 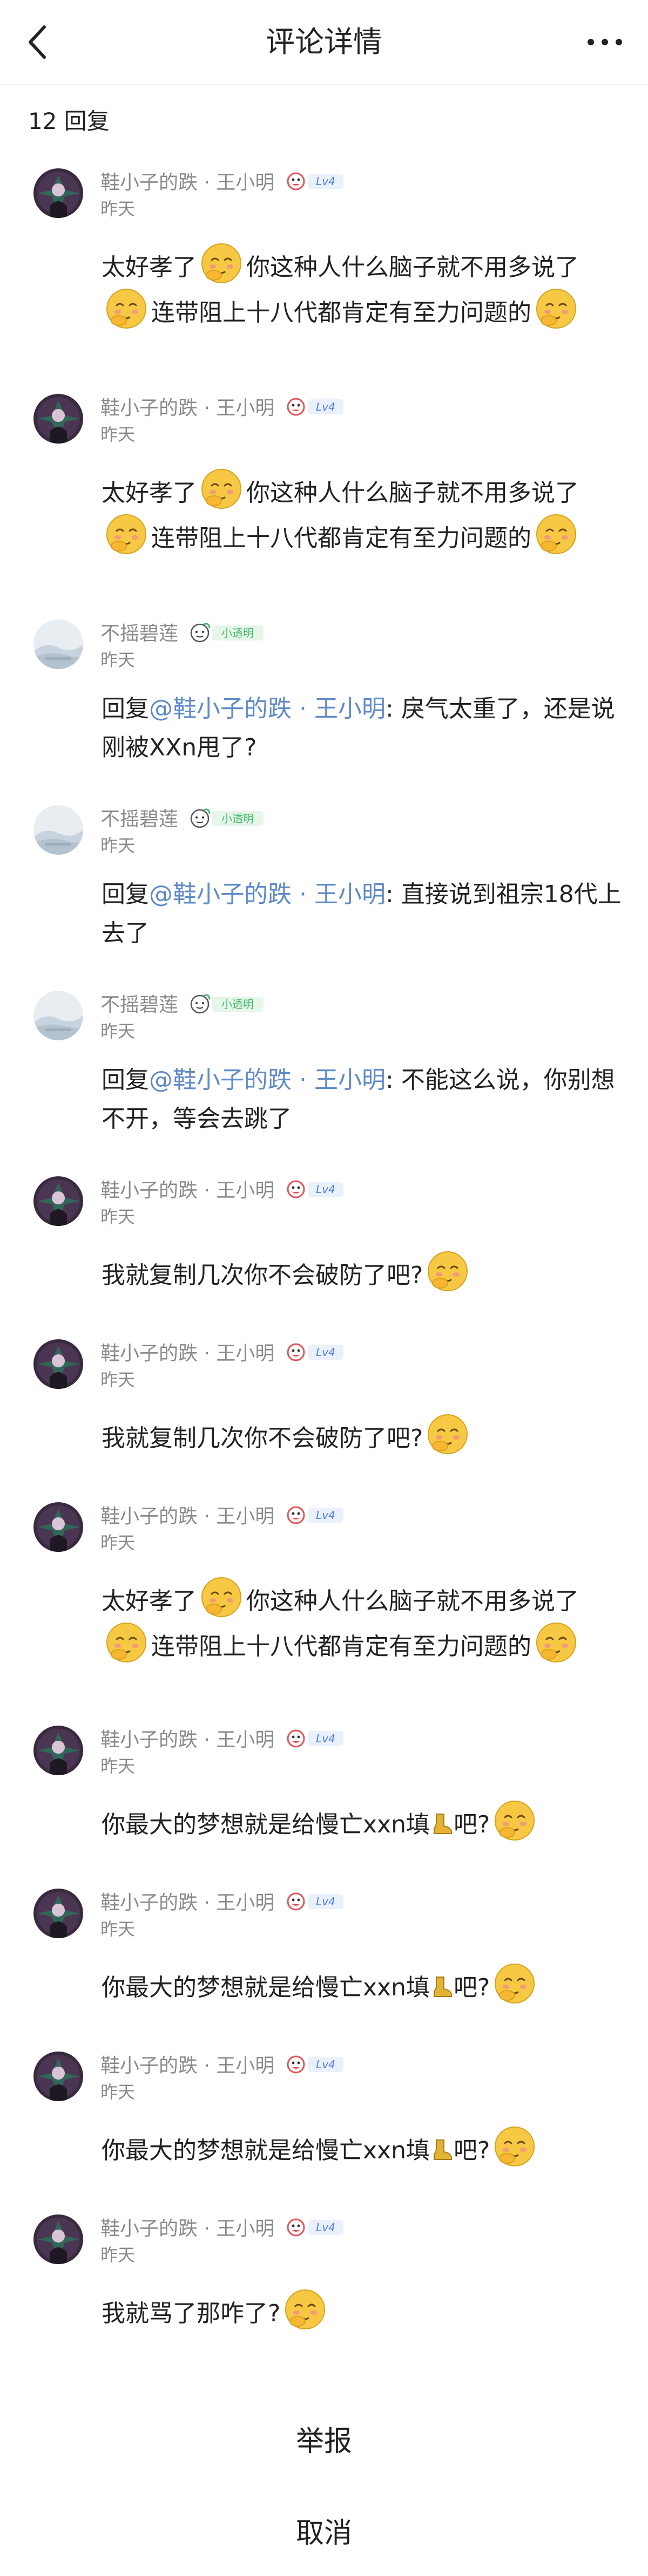 I want to click on reply-content: 我就骂了那咋了?, so click(x=366, y=2310).